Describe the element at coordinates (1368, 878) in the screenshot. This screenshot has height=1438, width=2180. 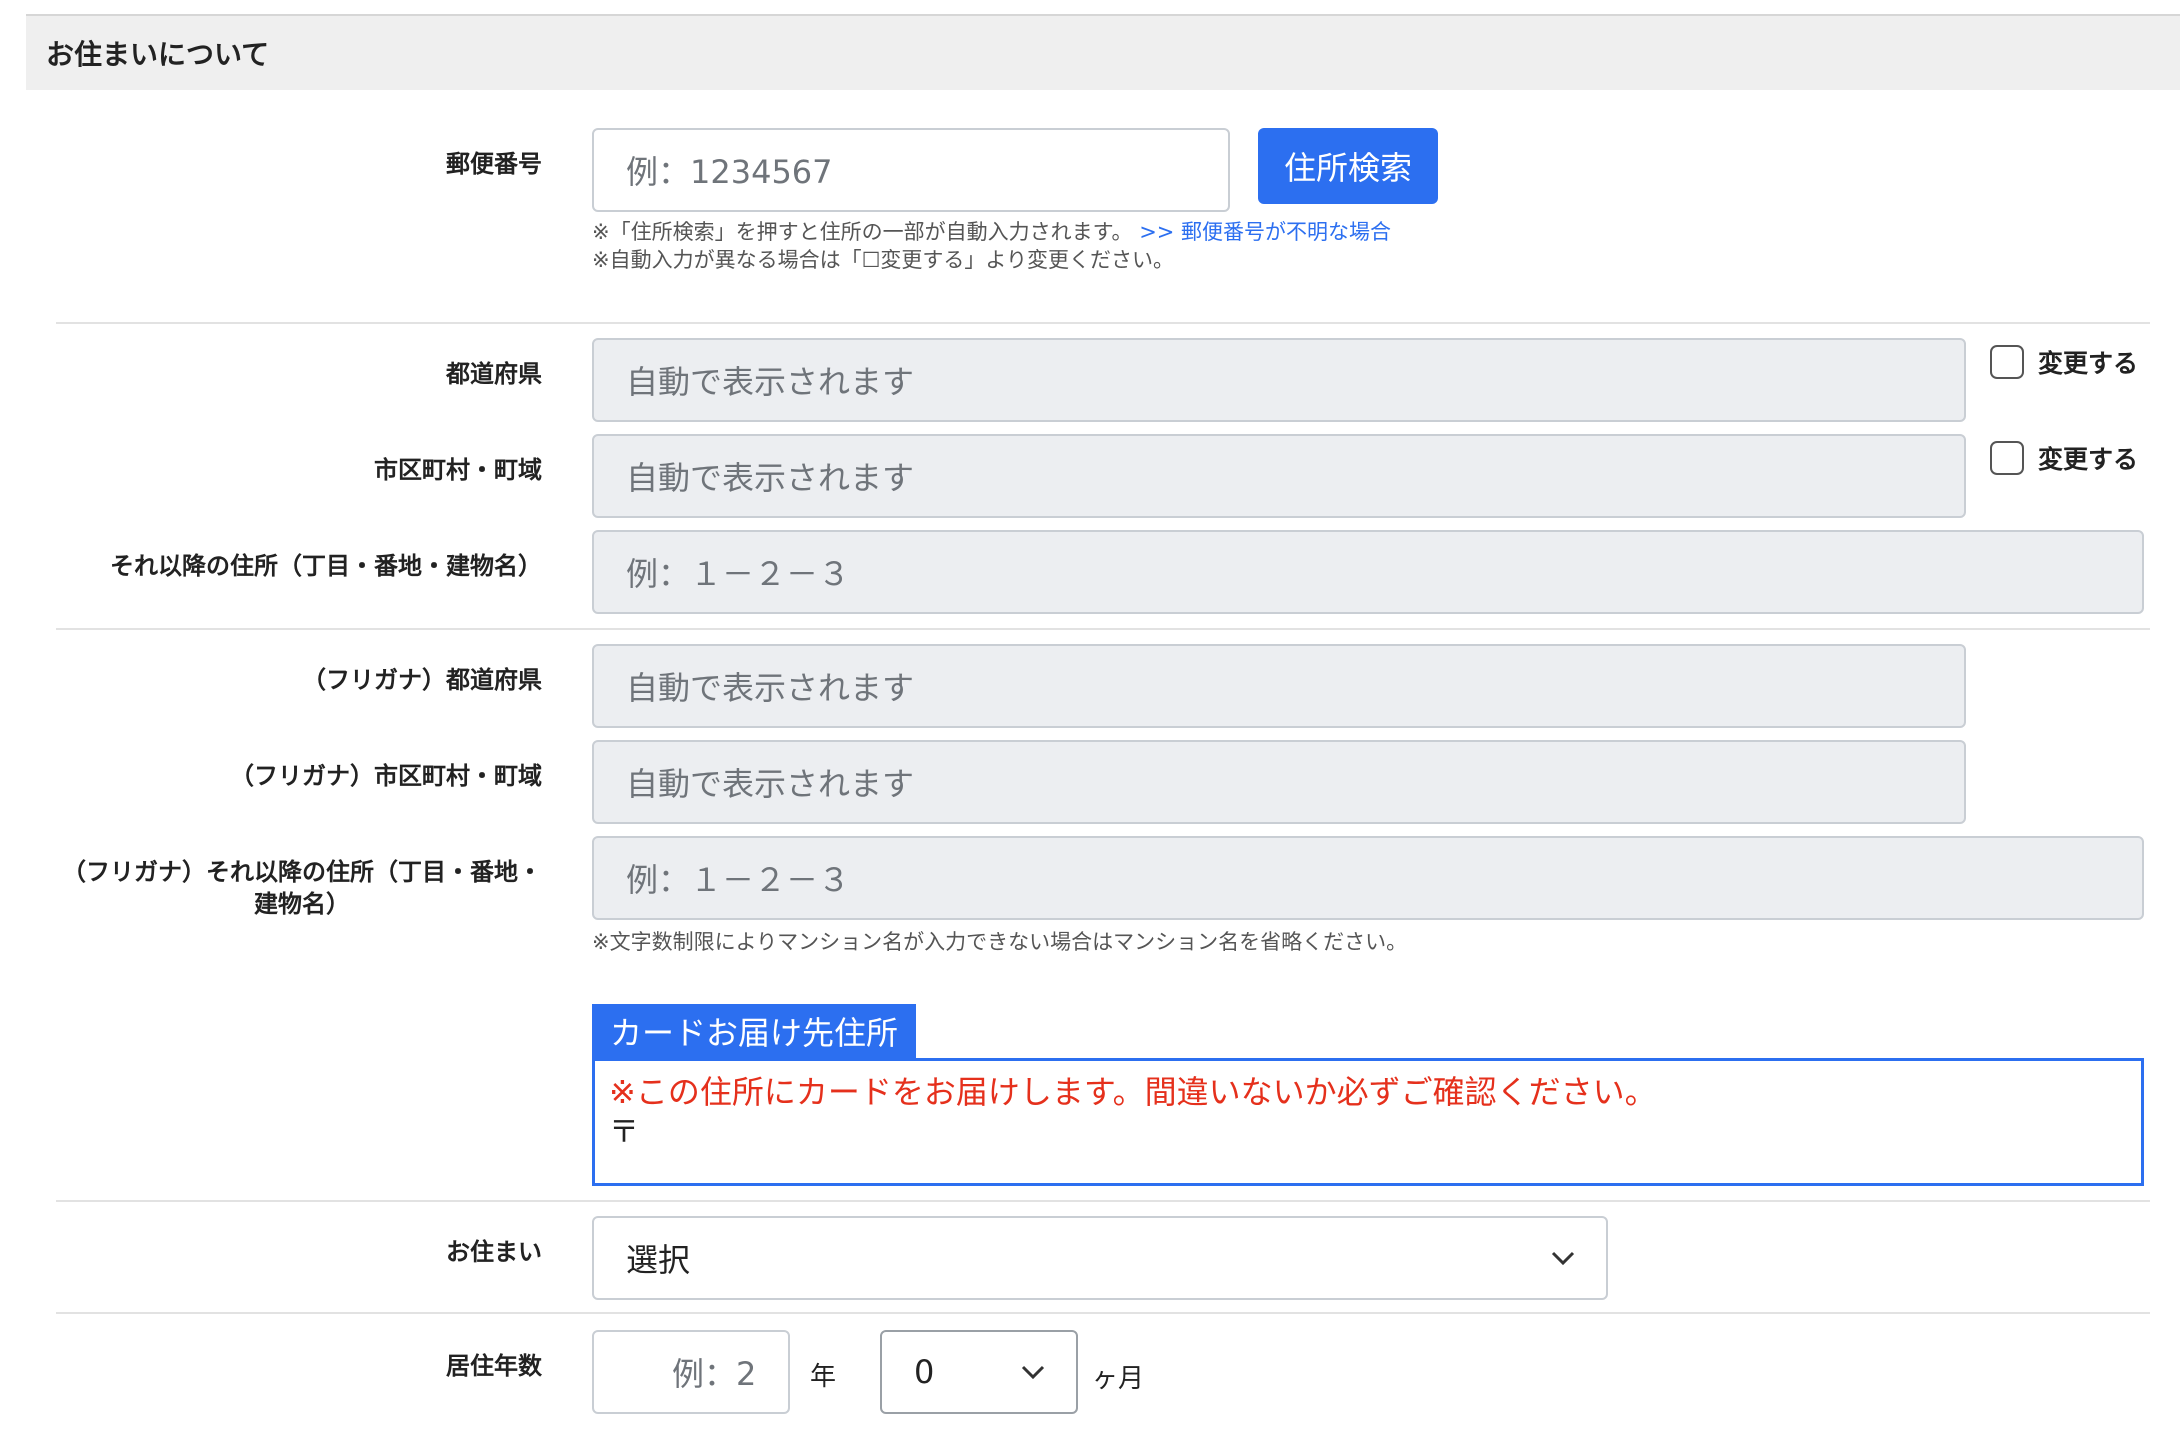
I see `furigana-rest-input: 例：１－２－３` at that location.